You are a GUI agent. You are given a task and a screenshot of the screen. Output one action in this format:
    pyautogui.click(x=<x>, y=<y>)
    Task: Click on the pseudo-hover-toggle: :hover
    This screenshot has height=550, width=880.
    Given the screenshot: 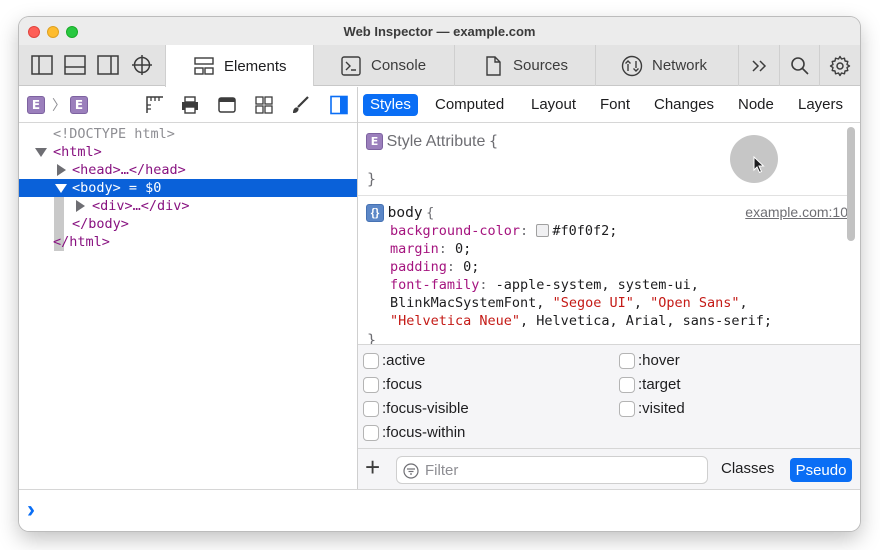 What is the action you would take?
    pyautogui.click(x=649, y=360)
    